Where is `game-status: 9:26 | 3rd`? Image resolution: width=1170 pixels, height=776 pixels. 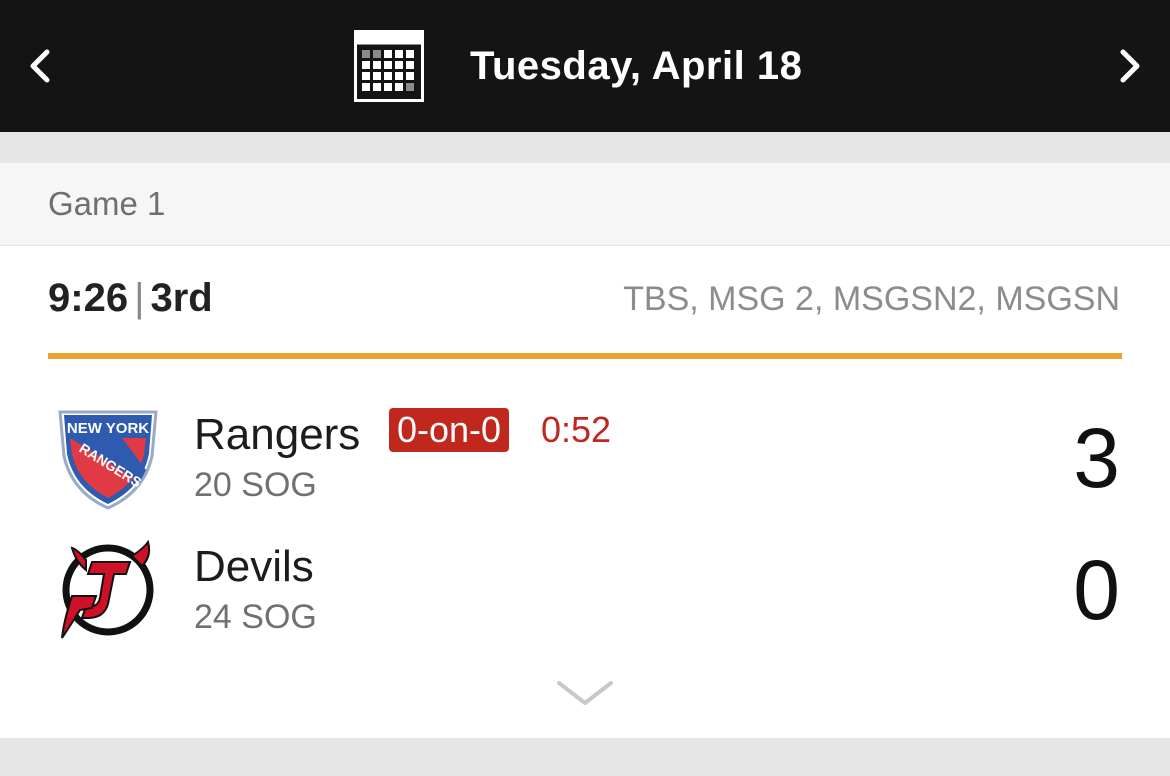
game-status: 9:26 | 3rd is located at coordinates (130, 299).